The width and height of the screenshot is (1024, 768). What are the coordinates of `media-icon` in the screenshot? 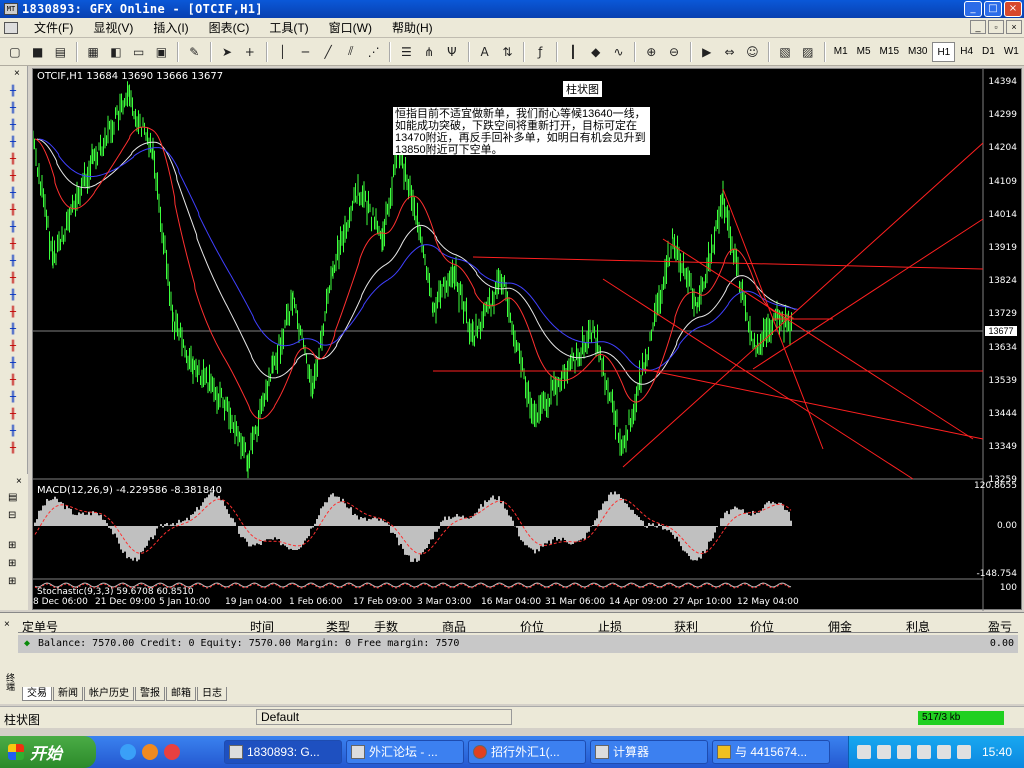 It's located at (172, 752).